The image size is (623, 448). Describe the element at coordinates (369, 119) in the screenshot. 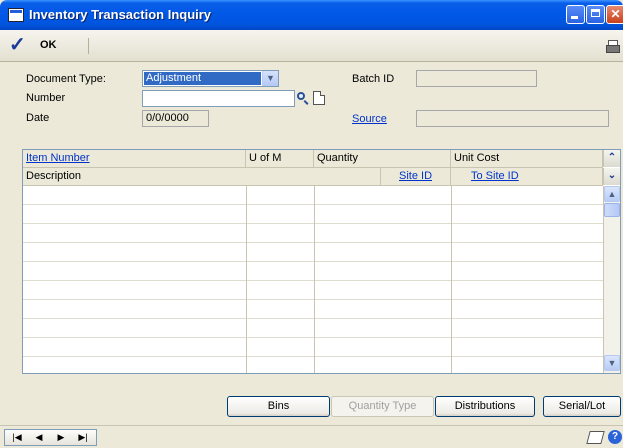

I see `source-link: Source` at that location.